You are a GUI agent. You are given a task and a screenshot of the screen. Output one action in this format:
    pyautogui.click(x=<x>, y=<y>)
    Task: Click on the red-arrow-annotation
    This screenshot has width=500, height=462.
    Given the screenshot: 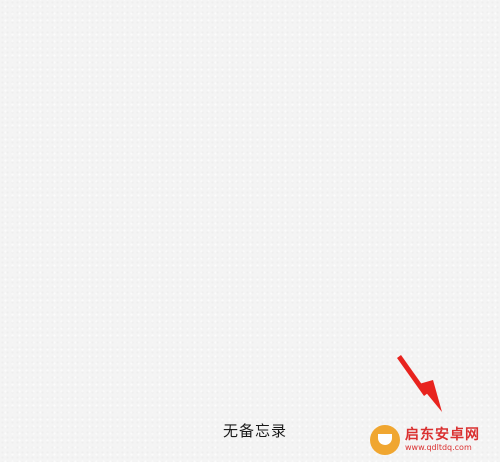 What is the action you would take?
    pyautogui.click(x=419, y=383)
    